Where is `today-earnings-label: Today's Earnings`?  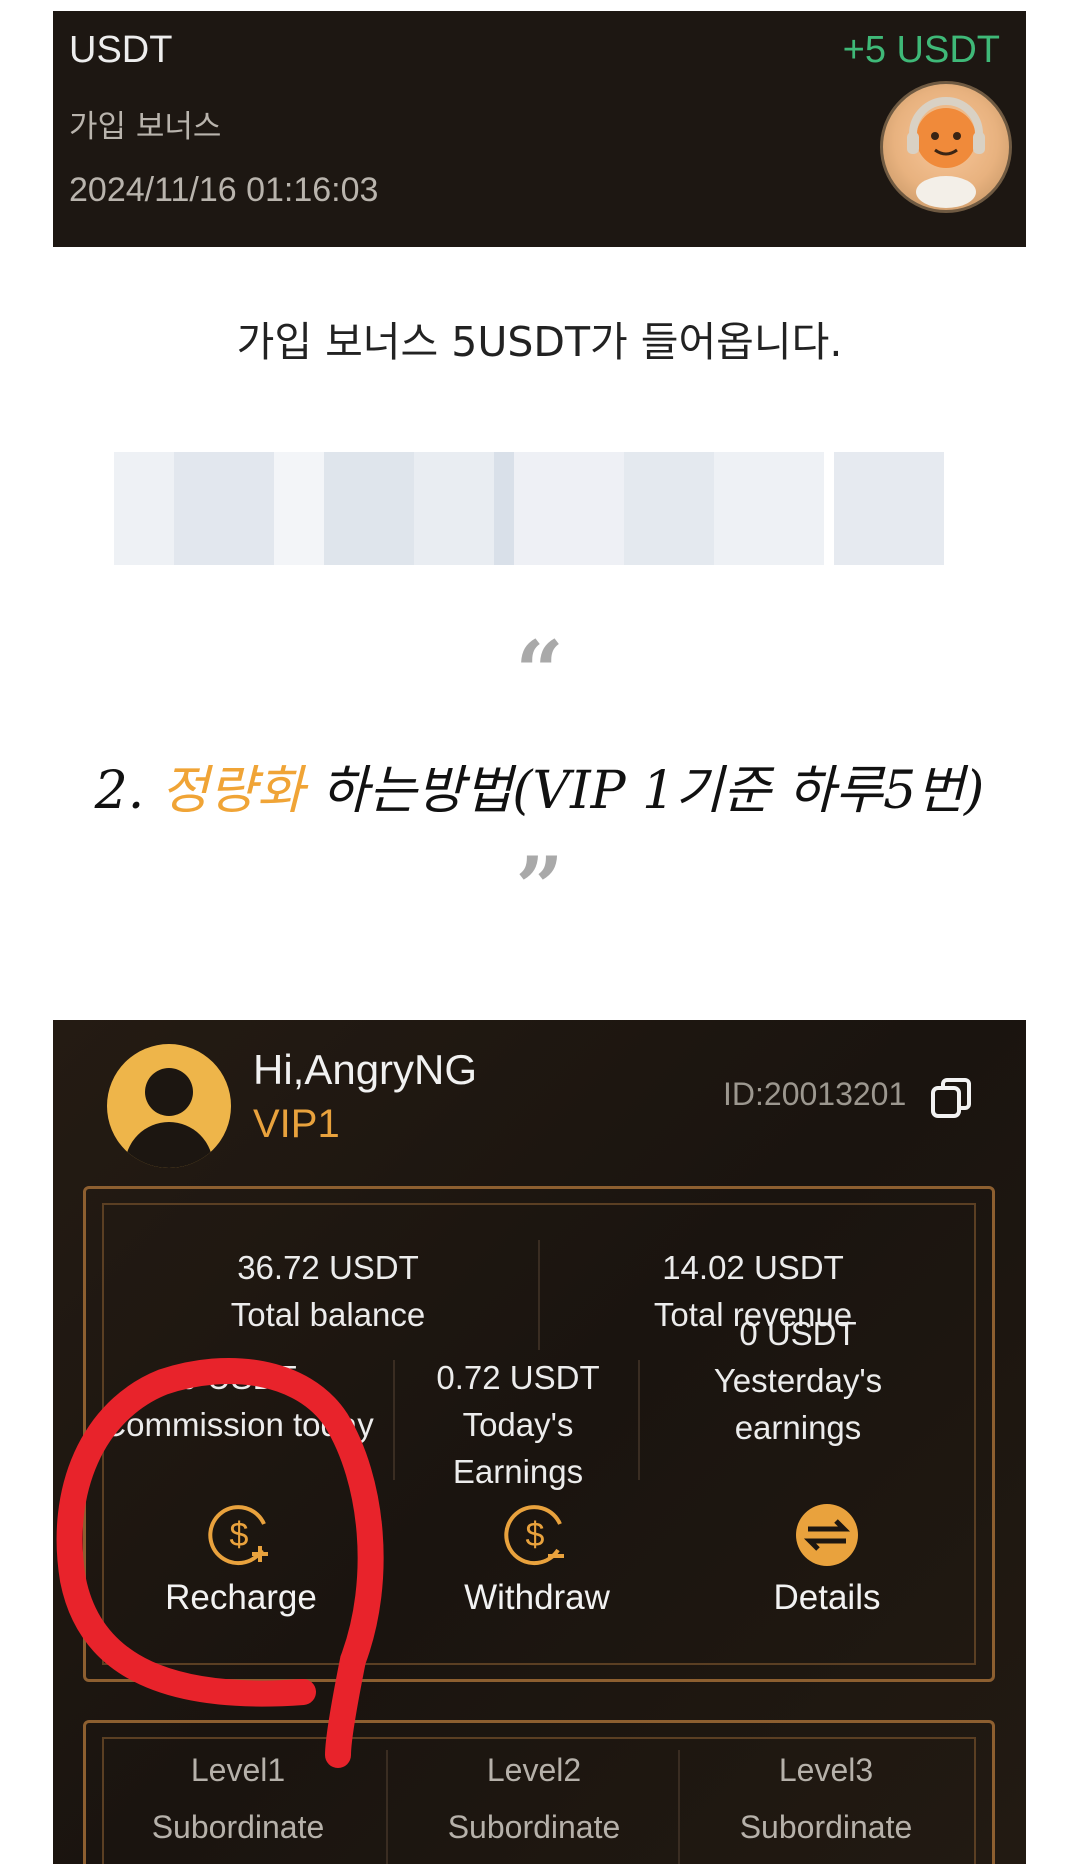
today-earnings-label: Today's Earnings is located at coordinates (518, 1448).